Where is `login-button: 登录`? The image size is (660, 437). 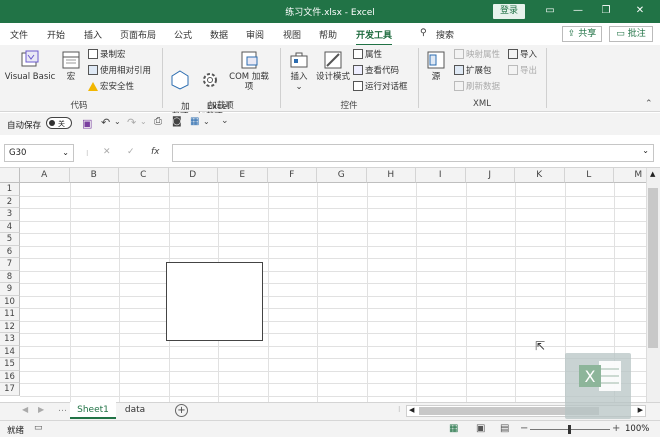
login-button: 登录 is located at coordinates (509, 11).